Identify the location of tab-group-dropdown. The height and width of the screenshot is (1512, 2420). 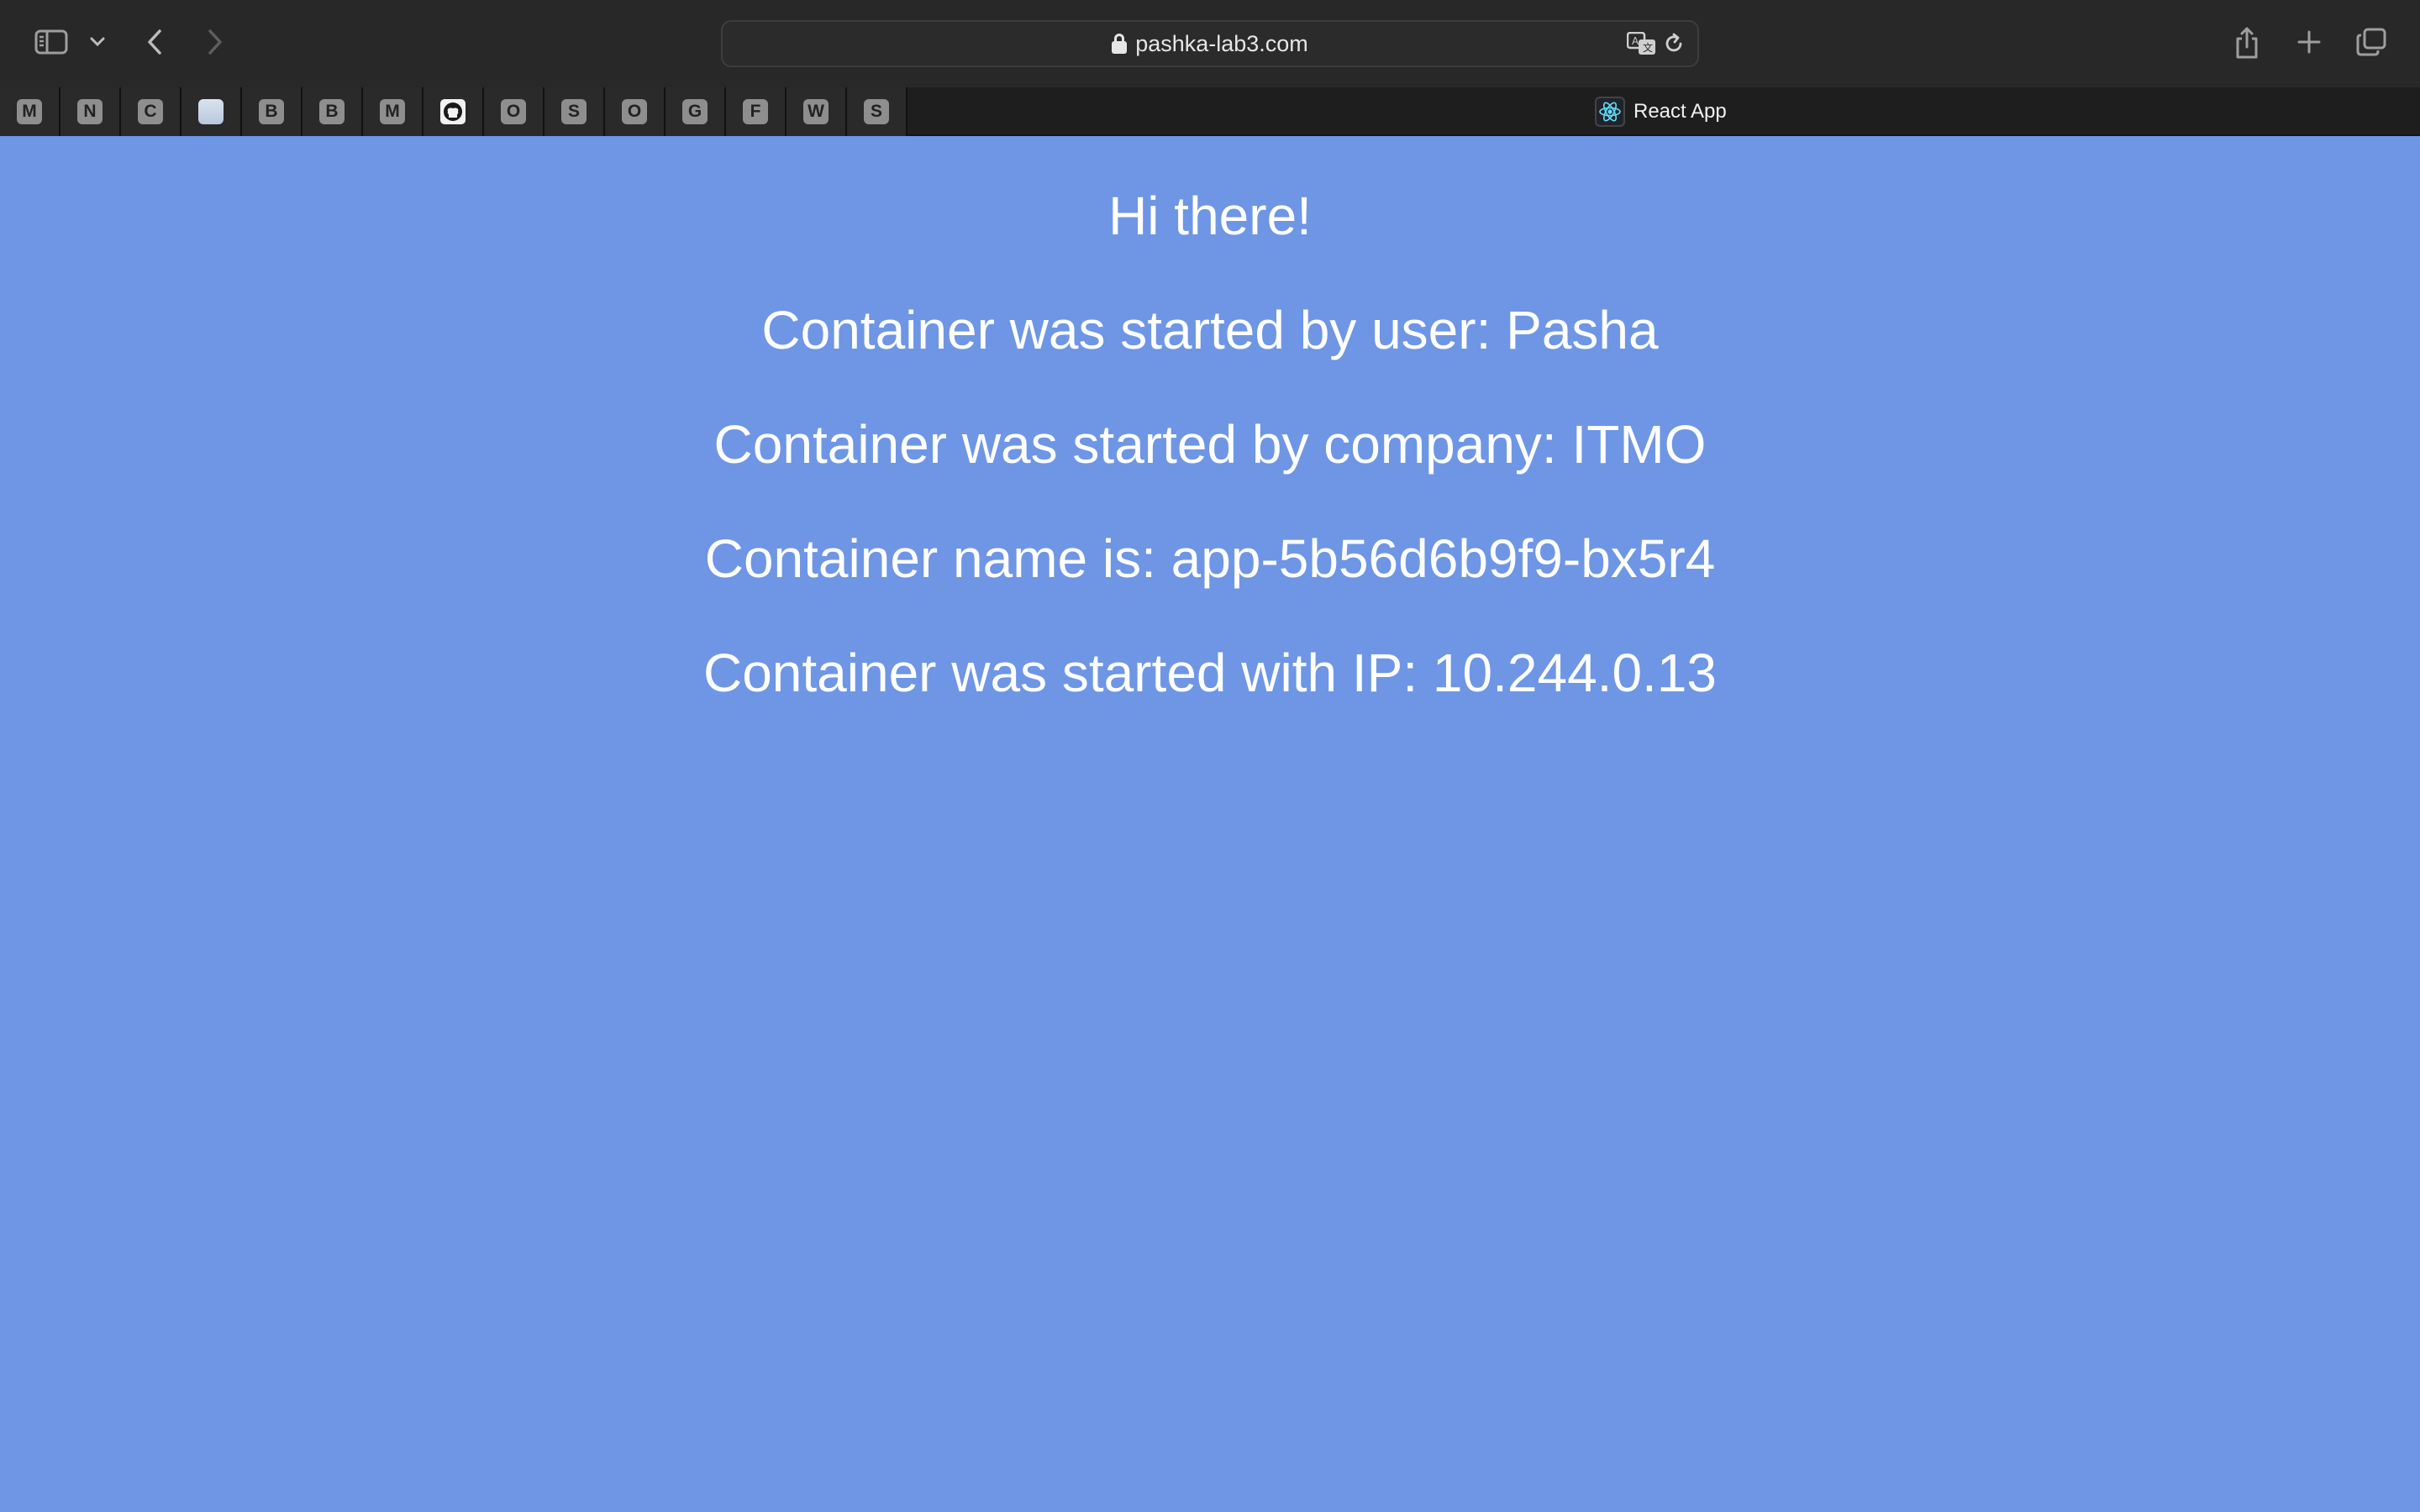
(97, 42).